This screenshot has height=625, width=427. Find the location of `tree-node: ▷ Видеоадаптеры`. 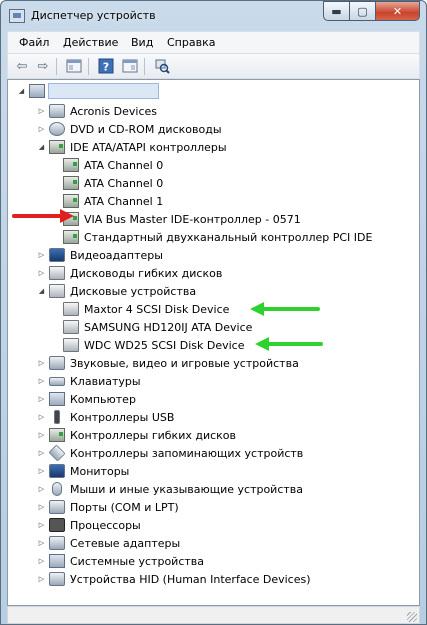

tree-node: ▷ Видеоадаптеры is located at coordinates (101, 255).